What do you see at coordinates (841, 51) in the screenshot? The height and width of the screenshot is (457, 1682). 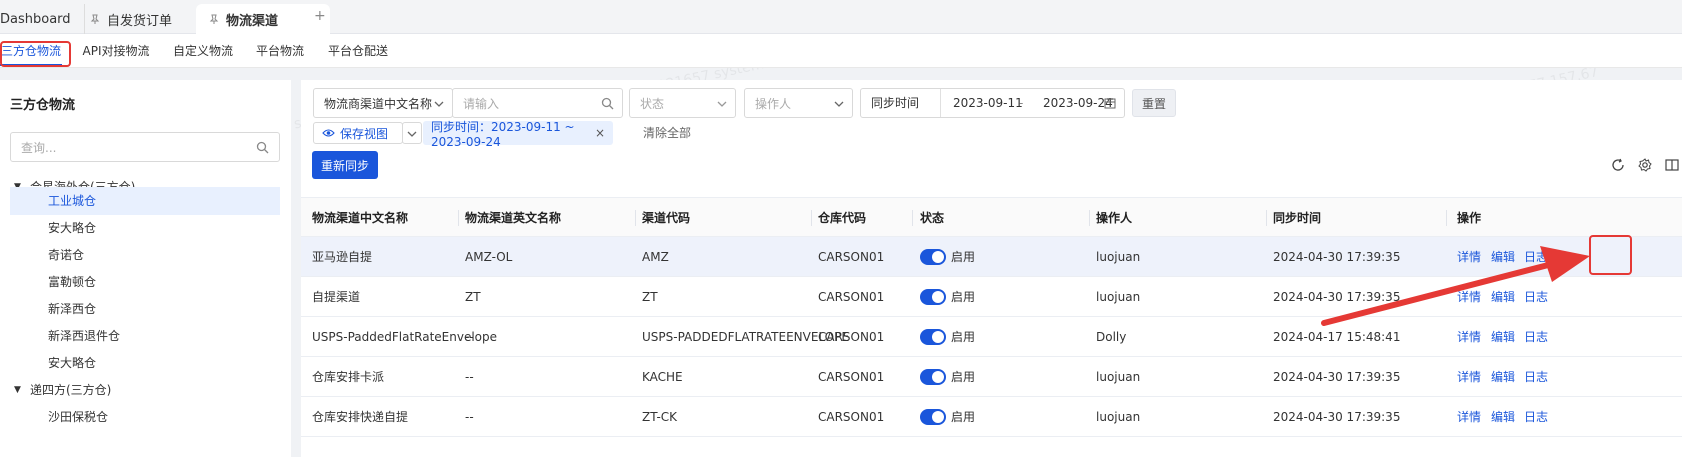 I see `sub-tab-bar: 三方仓物流 API对接物流 自定义物流 平台物流 平台仓配送` at bounding box center [841, 51].